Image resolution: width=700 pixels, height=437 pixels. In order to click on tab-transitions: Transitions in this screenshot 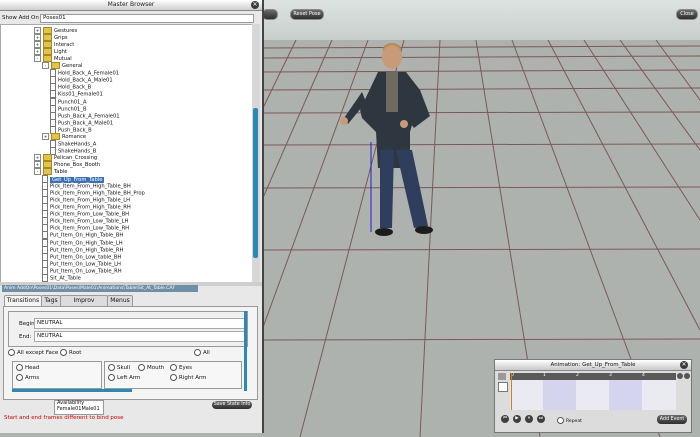, I will do `click(23, 300)`.